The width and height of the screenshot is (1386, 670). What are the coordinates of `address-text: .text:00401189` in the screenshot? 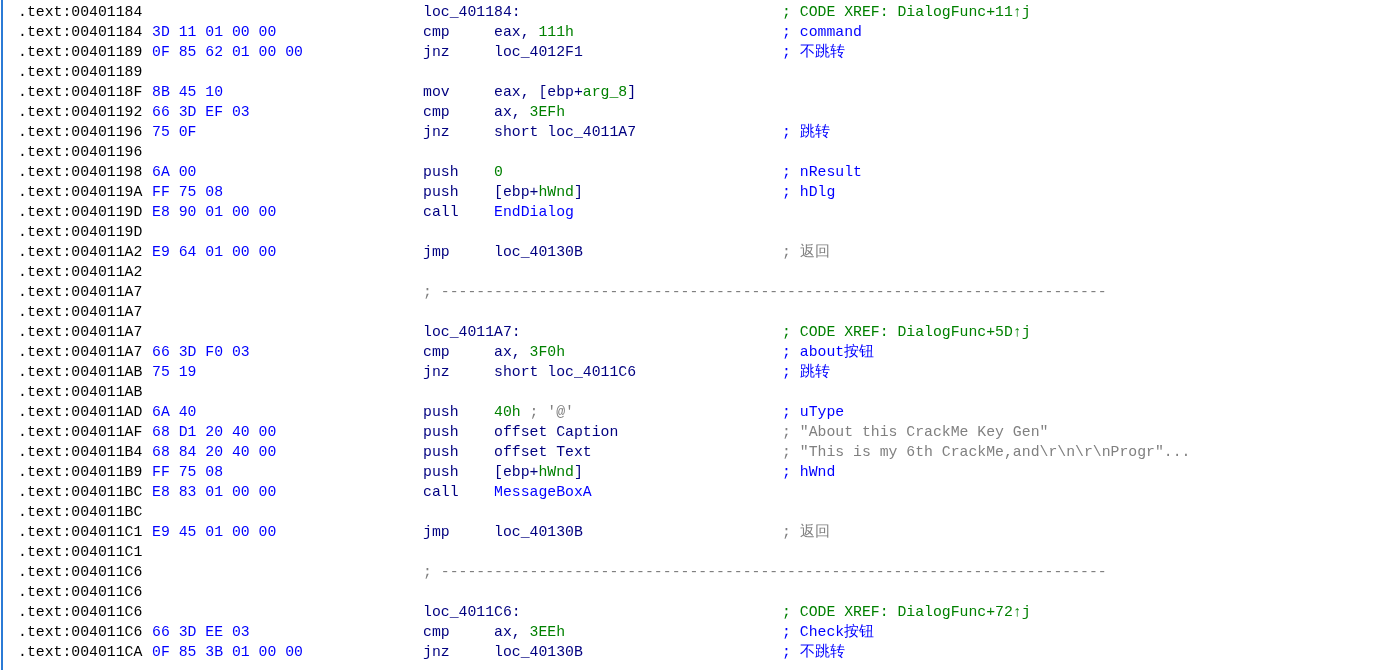 It's located at (81, 52).